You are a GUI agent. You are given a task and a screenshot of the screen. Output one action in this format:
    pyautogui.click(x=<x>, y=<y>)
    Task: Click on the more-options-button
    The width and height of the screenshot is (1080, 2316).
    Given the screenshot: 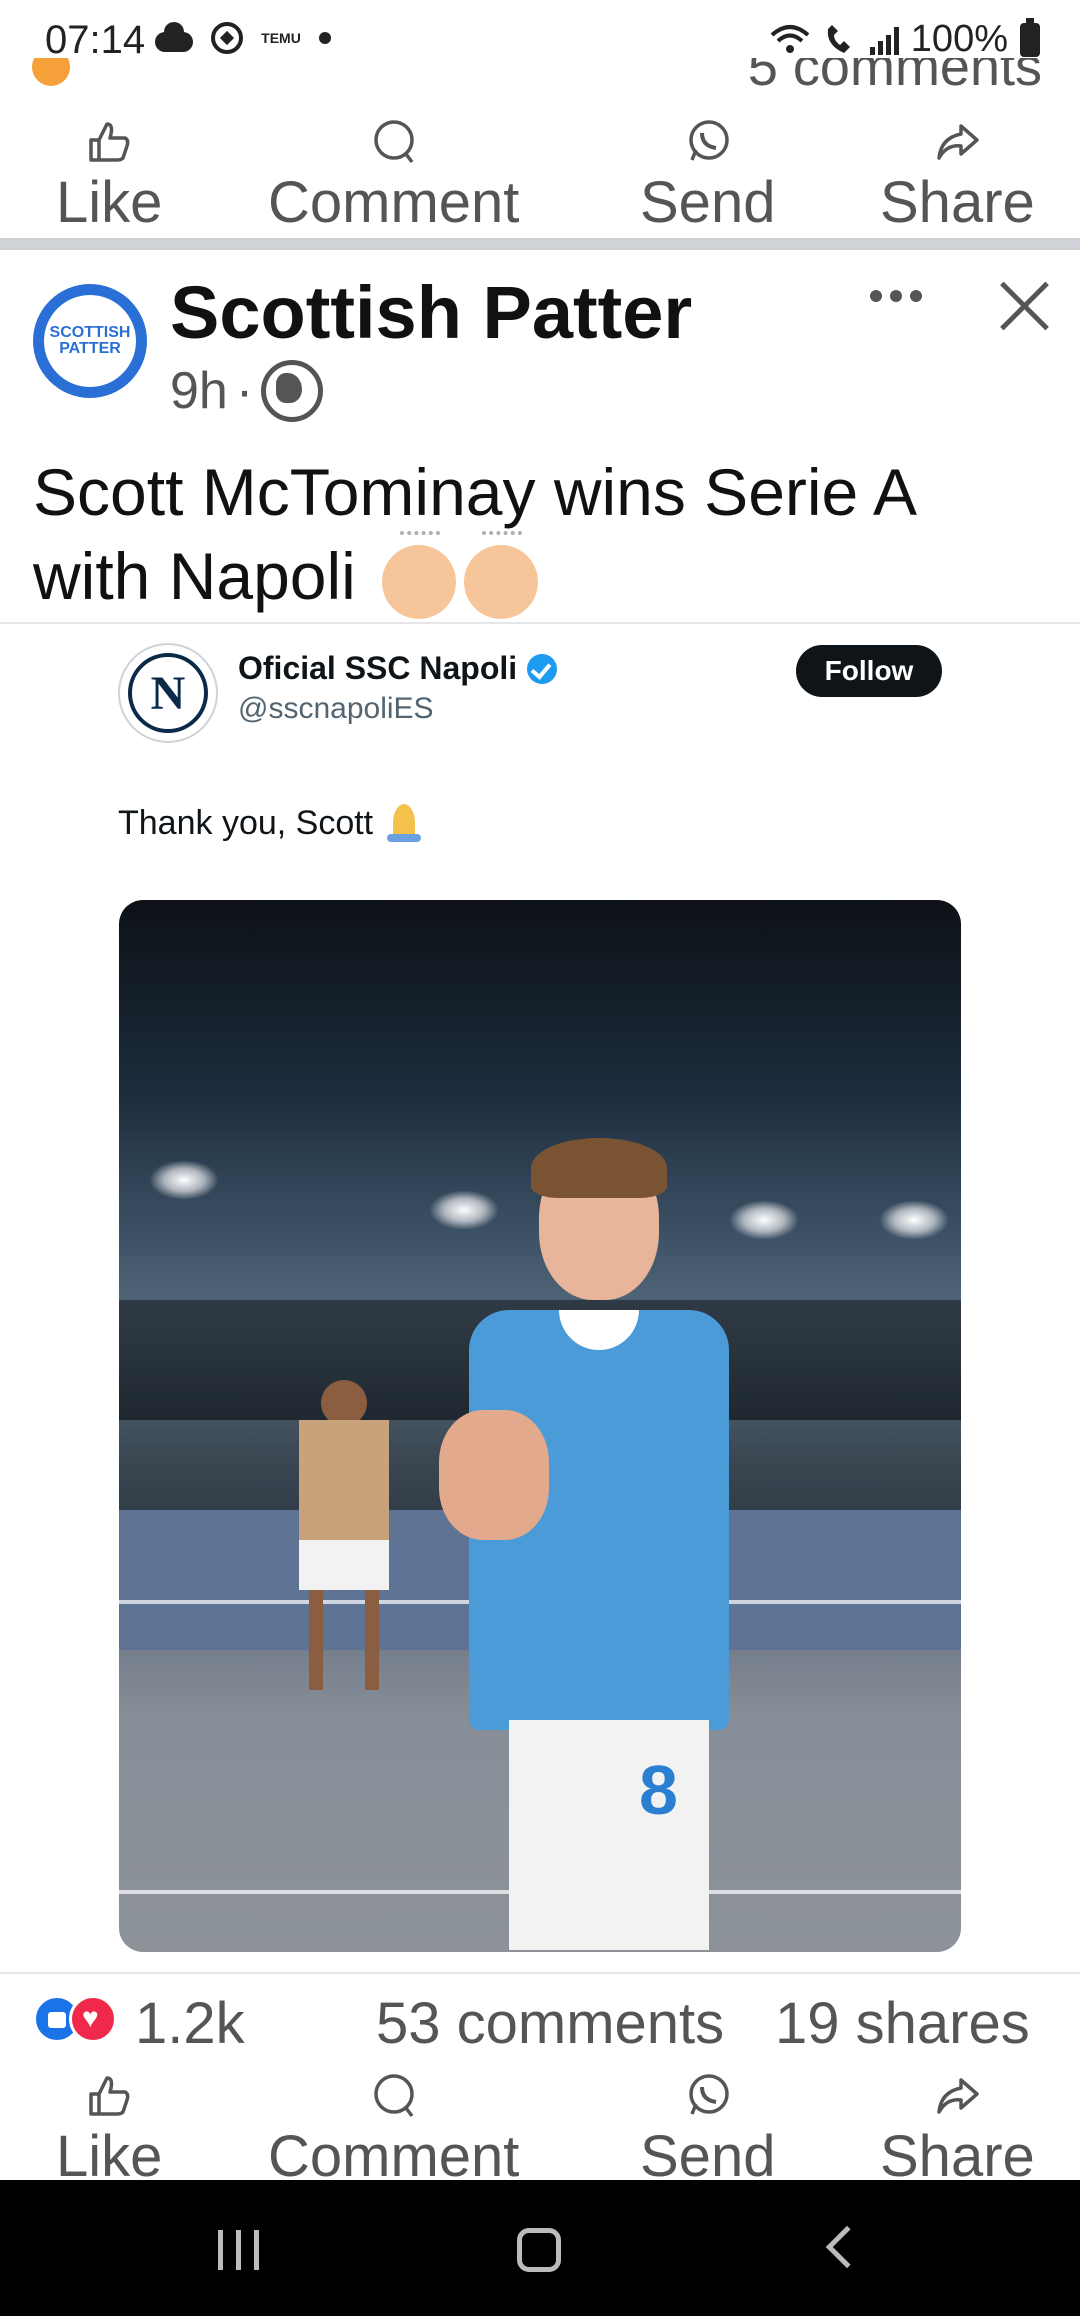 What is the action you would take?
    pyautogui.click(x=896, y=296)
    